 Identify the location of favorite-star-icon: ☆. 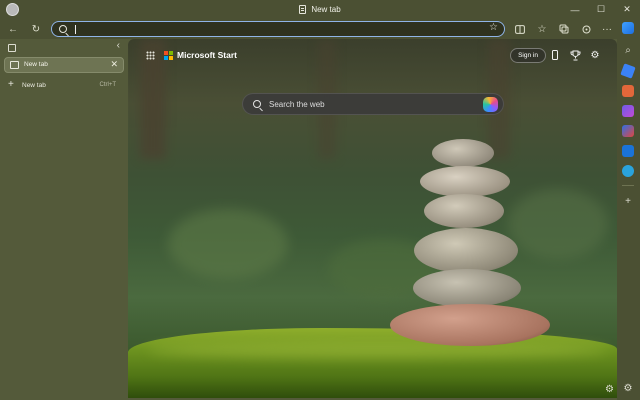
(493, 27).